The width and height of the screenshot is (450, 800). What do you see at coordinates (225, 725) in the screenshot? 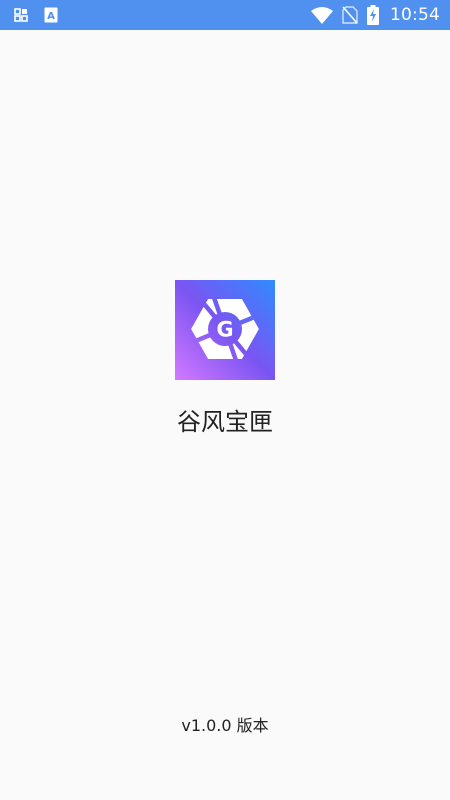
I see `version-label: v1.0.0 版本` at bounding box center [225, 725].